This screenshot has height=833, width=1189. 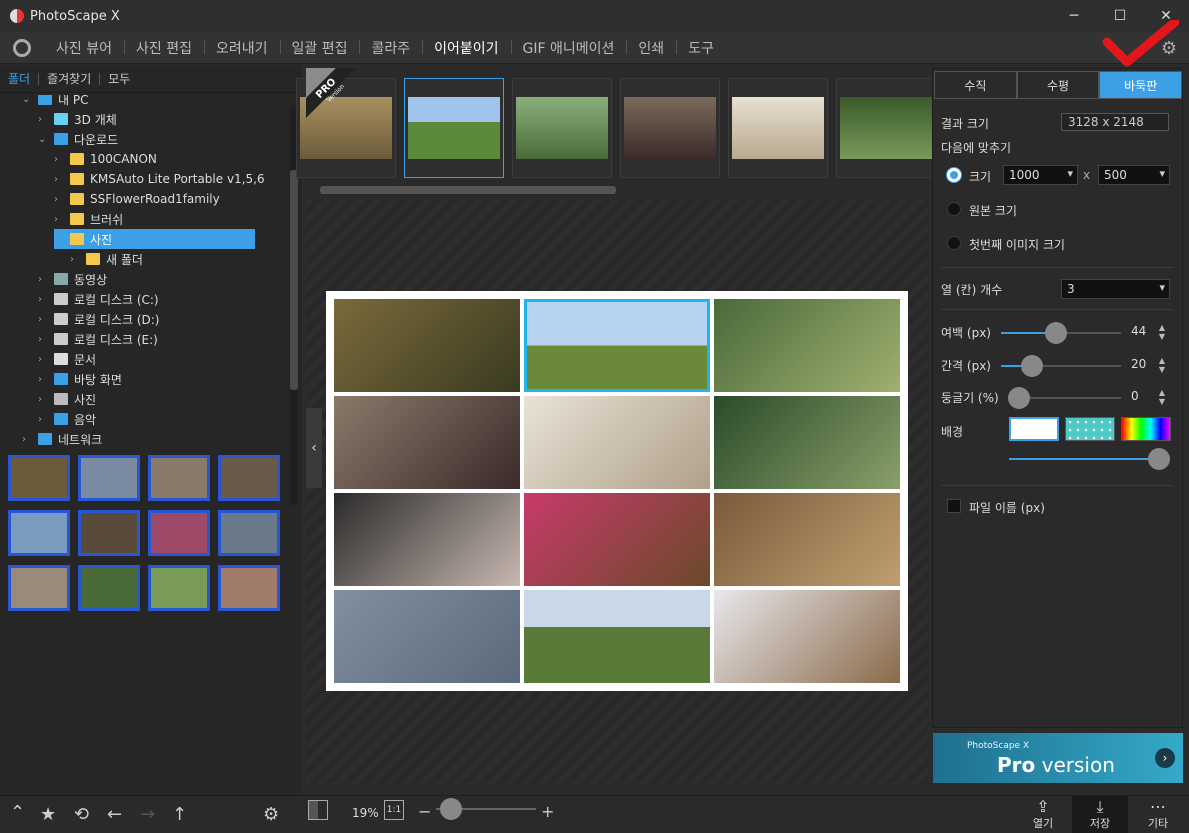 What do you see at coordinates (98, 299) in the screenshot?
I see `tree-item: › 로컬 디스크 (C:)` at bounding box center [98, 299].